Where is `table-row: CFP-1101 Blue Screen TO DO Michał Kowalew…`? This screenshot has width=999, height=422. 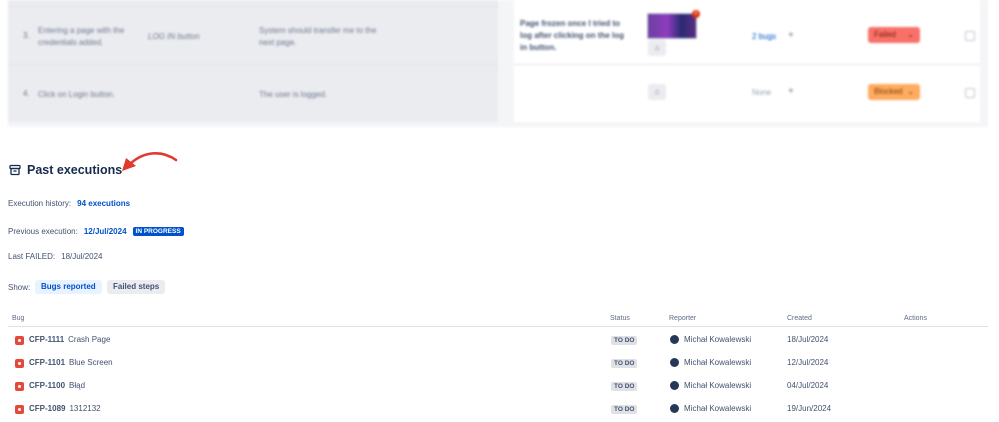 table-row: CFP-1101 Blue Screen TO DO Michał Kowalew… is located at coordinates (498, 364).